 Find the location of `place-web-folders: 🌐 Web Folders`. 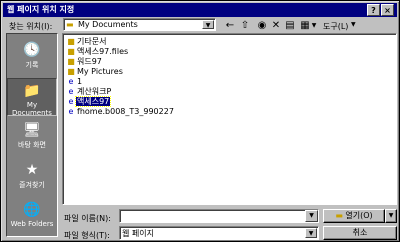

place-web-folders: 🌐 Web Folders is located at coordinates (32, 217).